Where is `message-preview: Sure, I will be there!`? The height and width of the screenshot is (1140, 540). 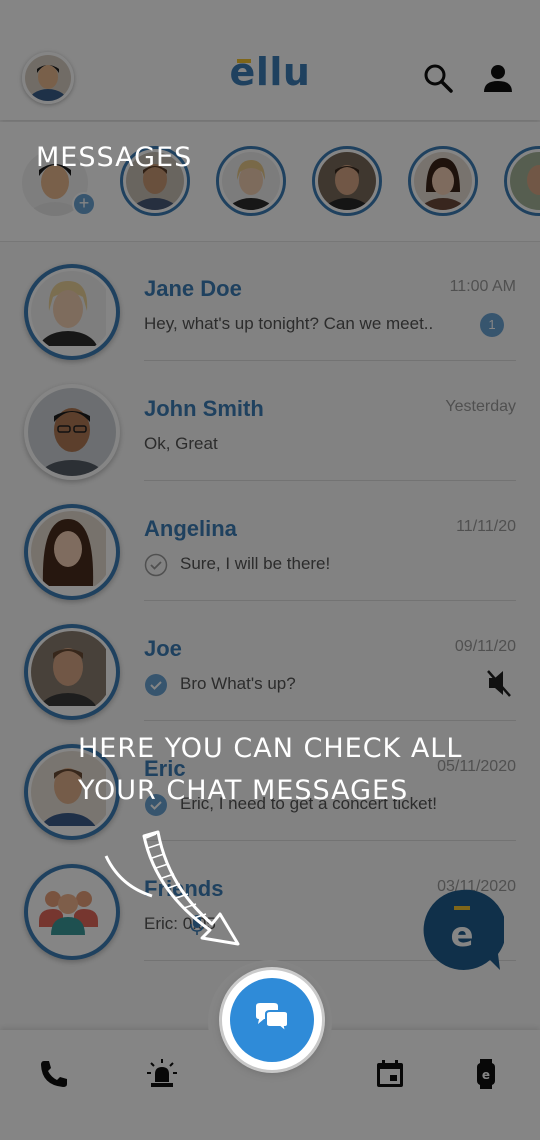
message-preview: Sure, I will be there! is located at coordinates (255, 563).